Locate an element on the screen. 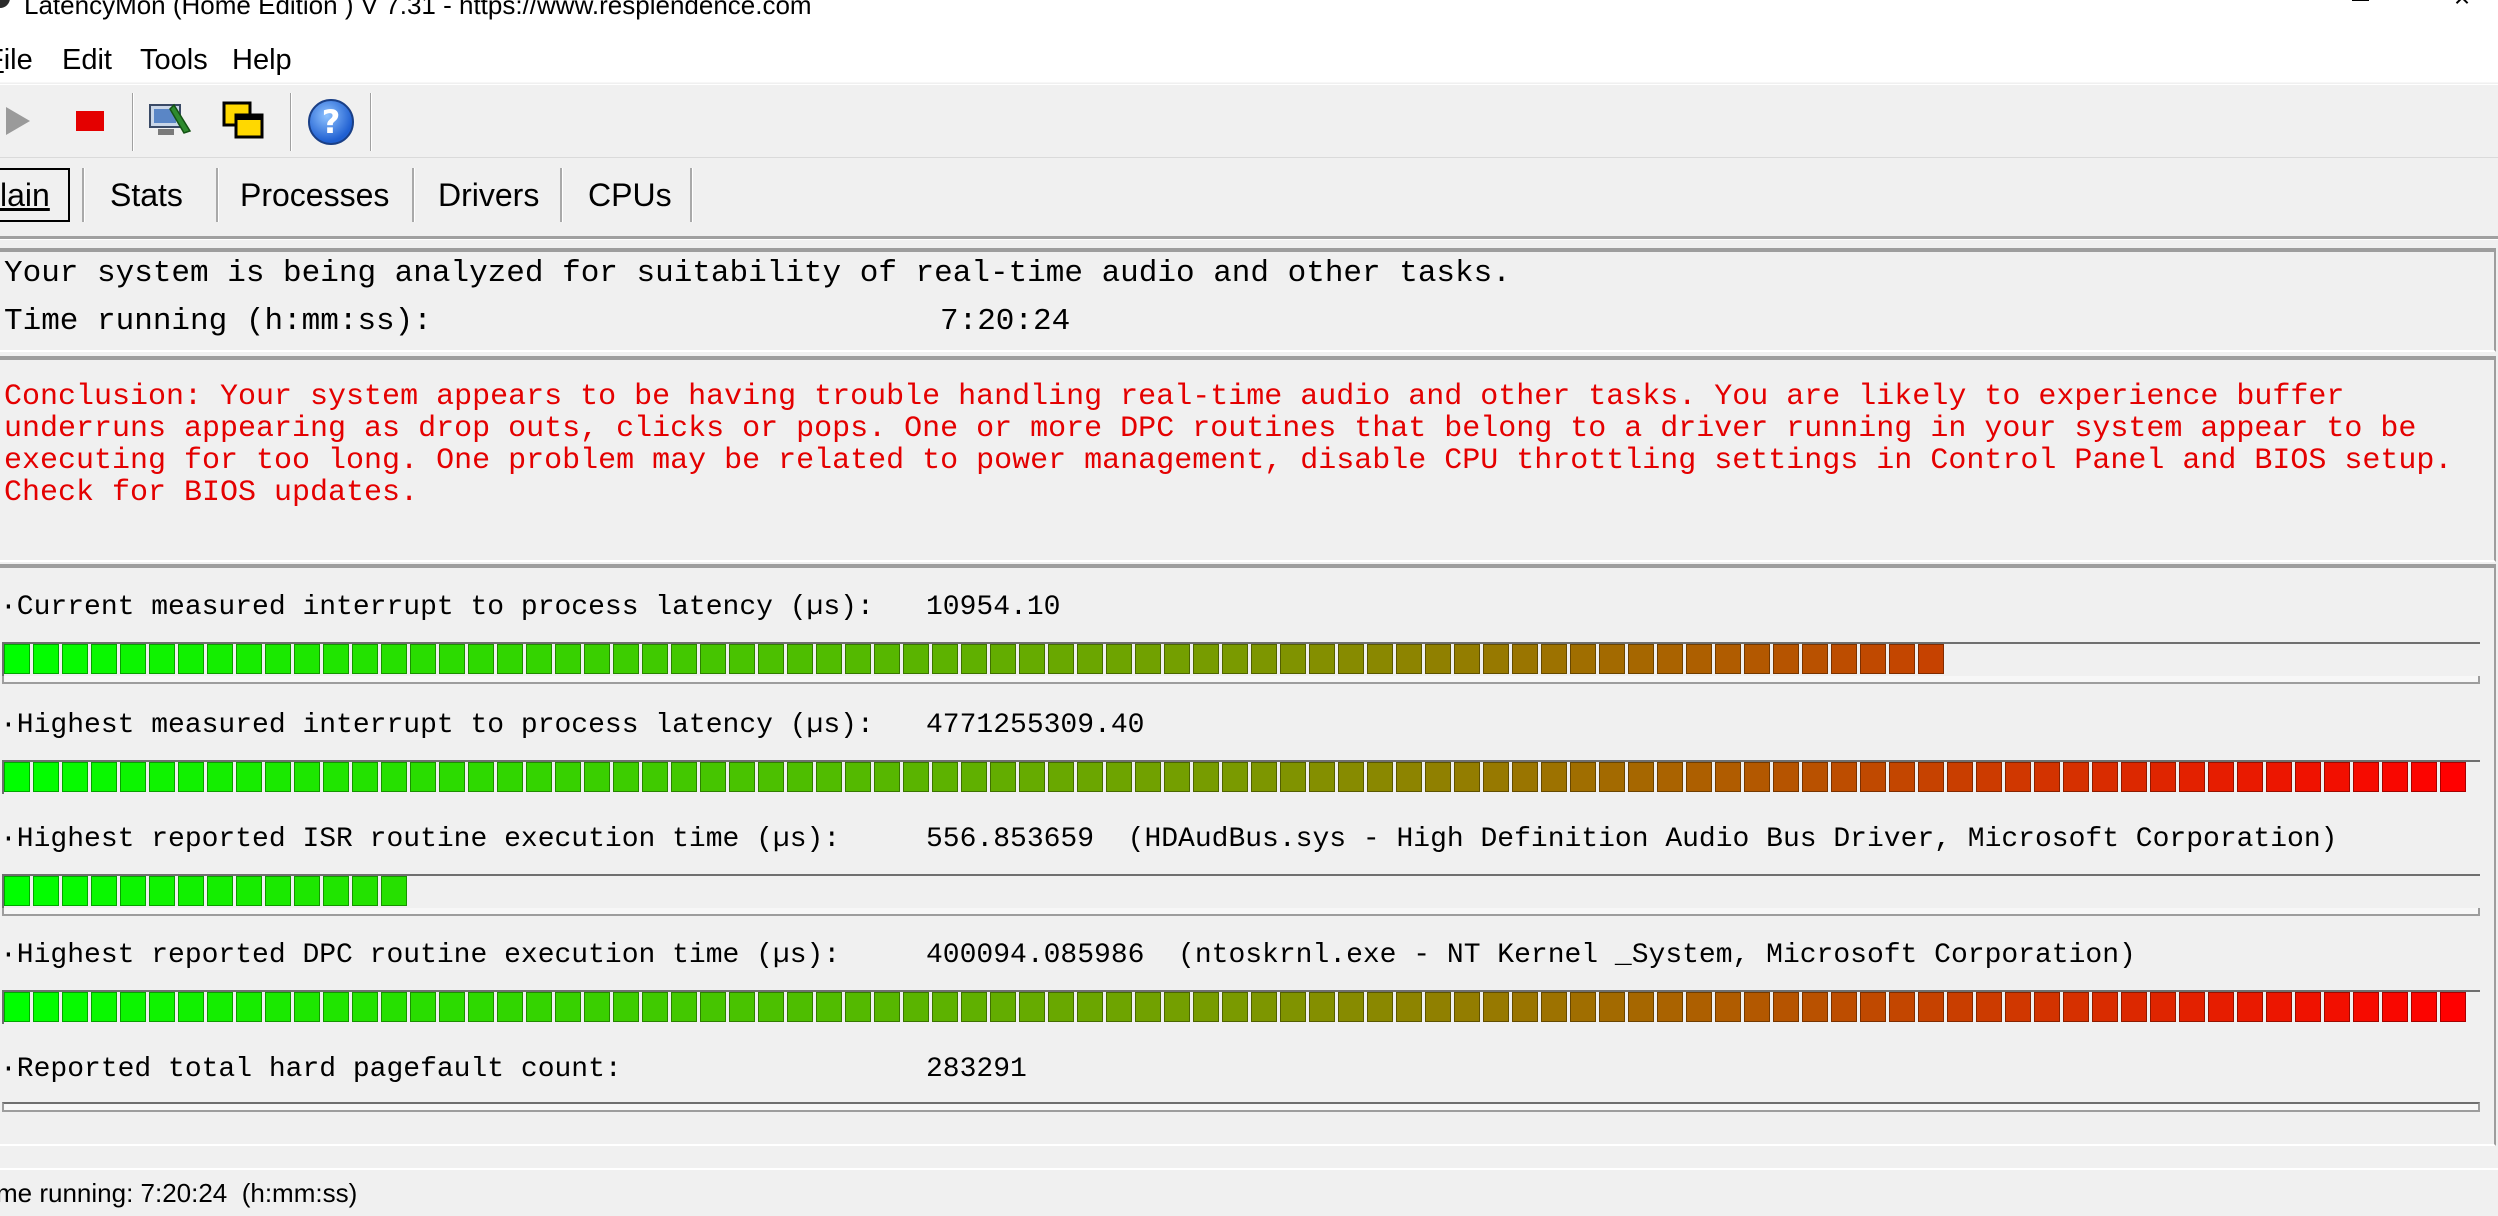  status-bar-text: me running: 7:20:24 (h:mm:ss) is located at coordinates (179, 1193).